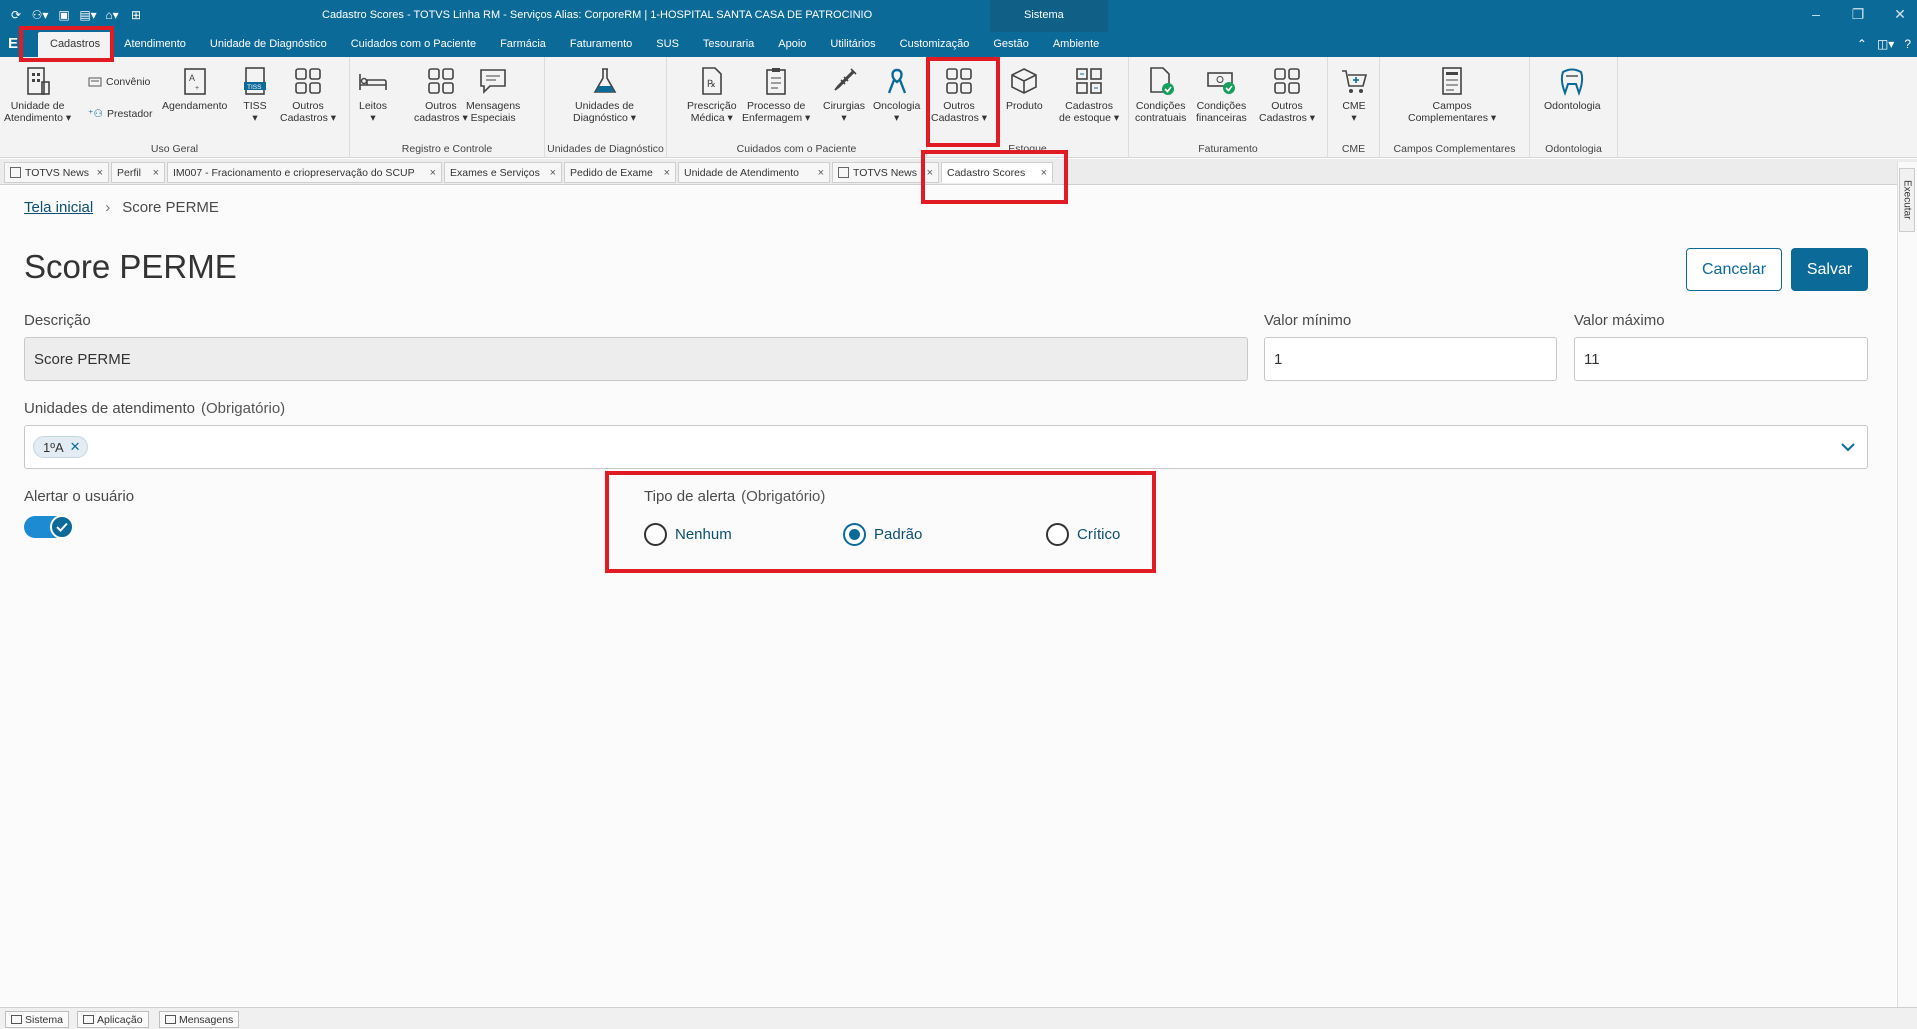  Describe the element at coordinates (1160, 94) in the screenshot. I see `condicoes-contratuais-button: Condições contratuais` at that location.